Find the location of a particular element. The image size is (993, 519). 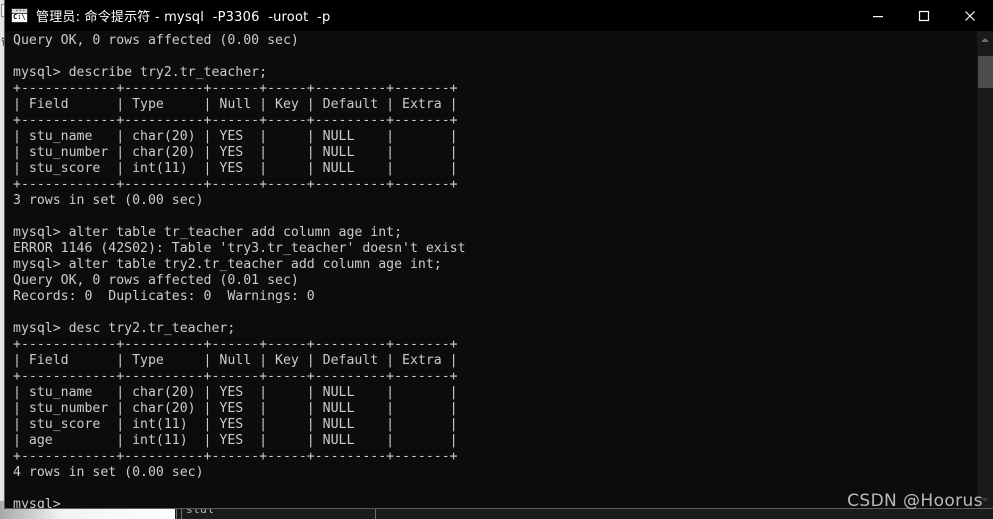

minimize-icon is located at coordinates (878, 16).